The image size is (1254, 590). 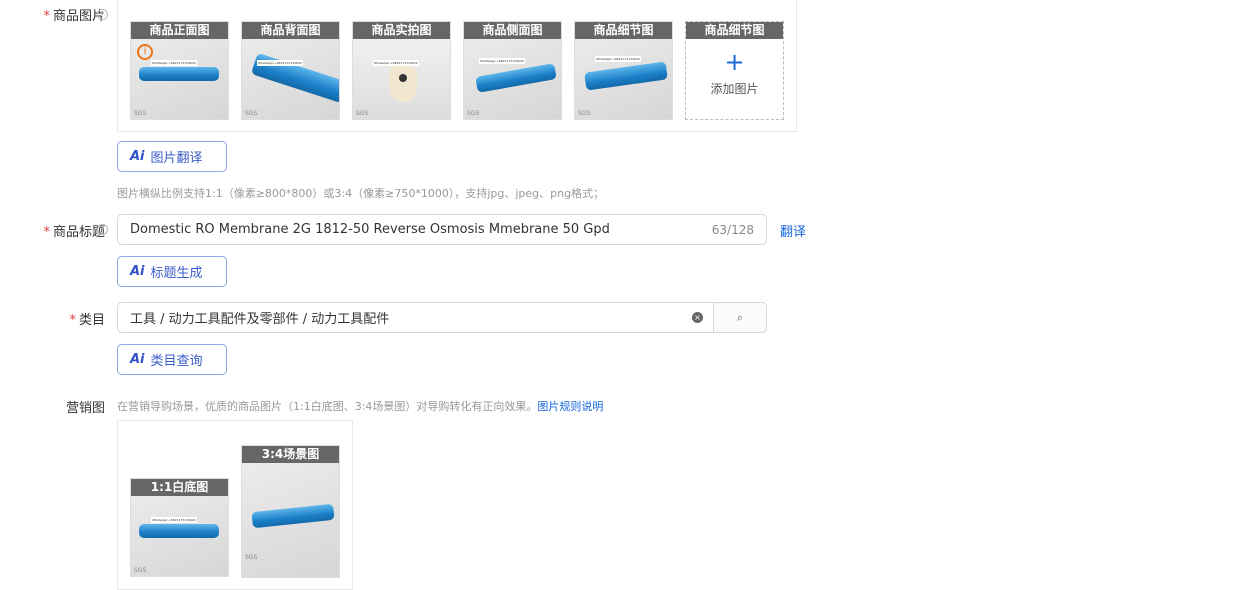 I want to click on search-button: ⌕, so click(x=739, y=317).